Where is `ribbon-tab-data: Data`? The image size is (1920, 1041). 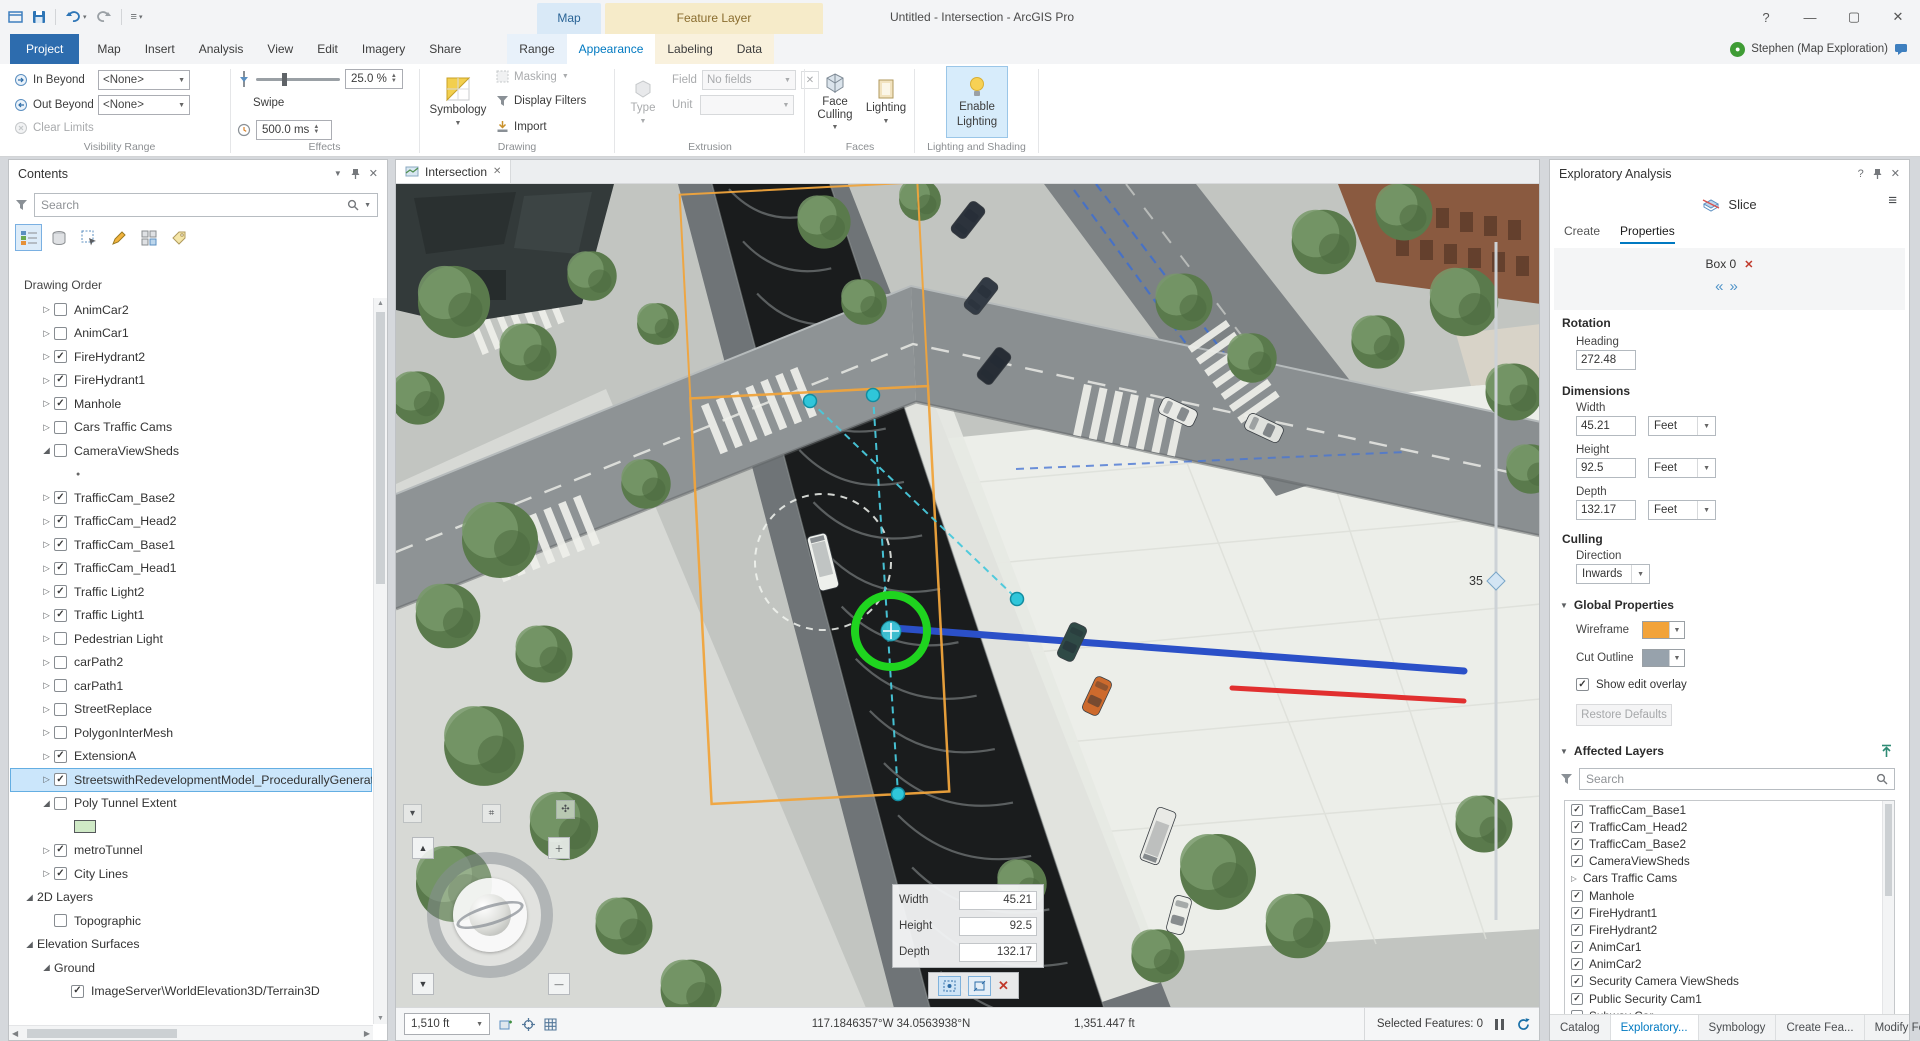 ribbon-tab-data: Data is located at coordinates (749, 49).